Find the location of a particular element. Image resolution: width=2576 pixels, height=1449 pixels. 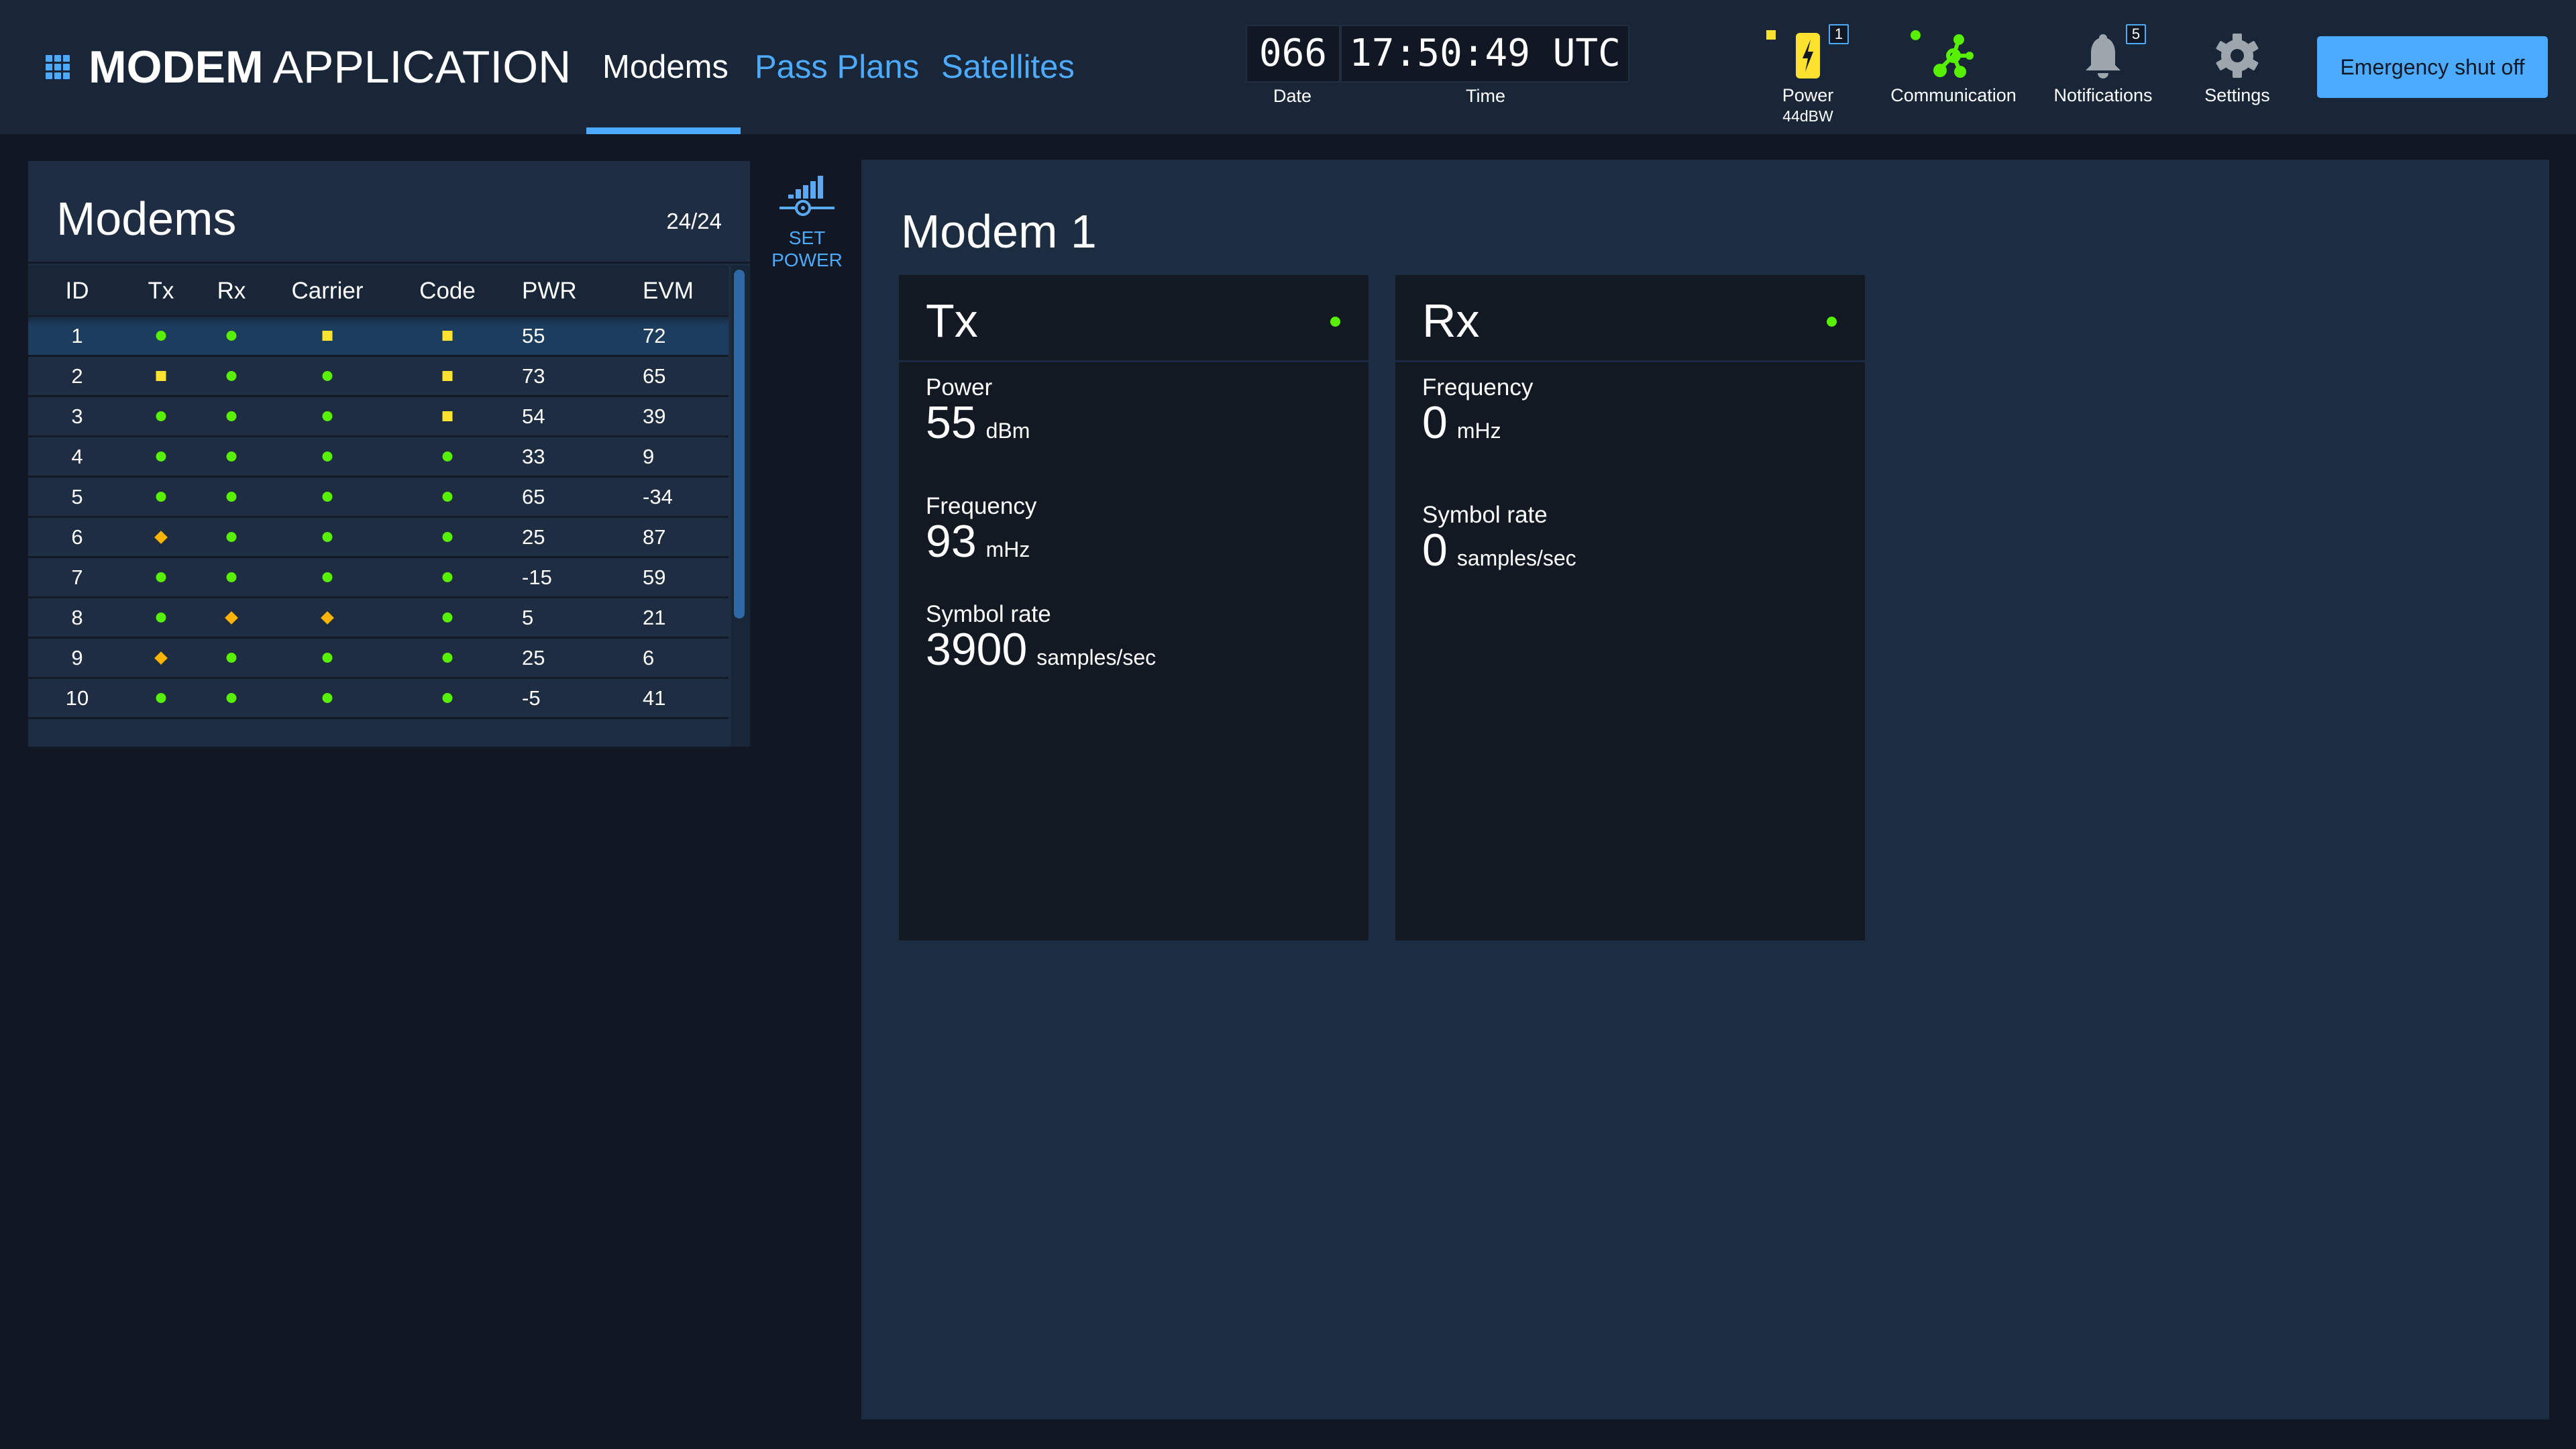

modem-row: 8 5 21 is located at coordinates (378, 618).